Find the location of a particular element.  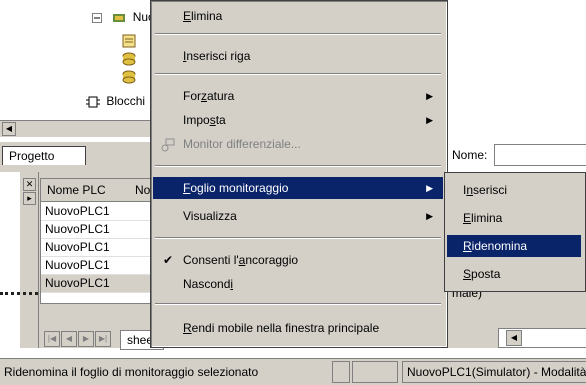

docking-strip: ✕ ▸ is located at coordinates (29, 260).